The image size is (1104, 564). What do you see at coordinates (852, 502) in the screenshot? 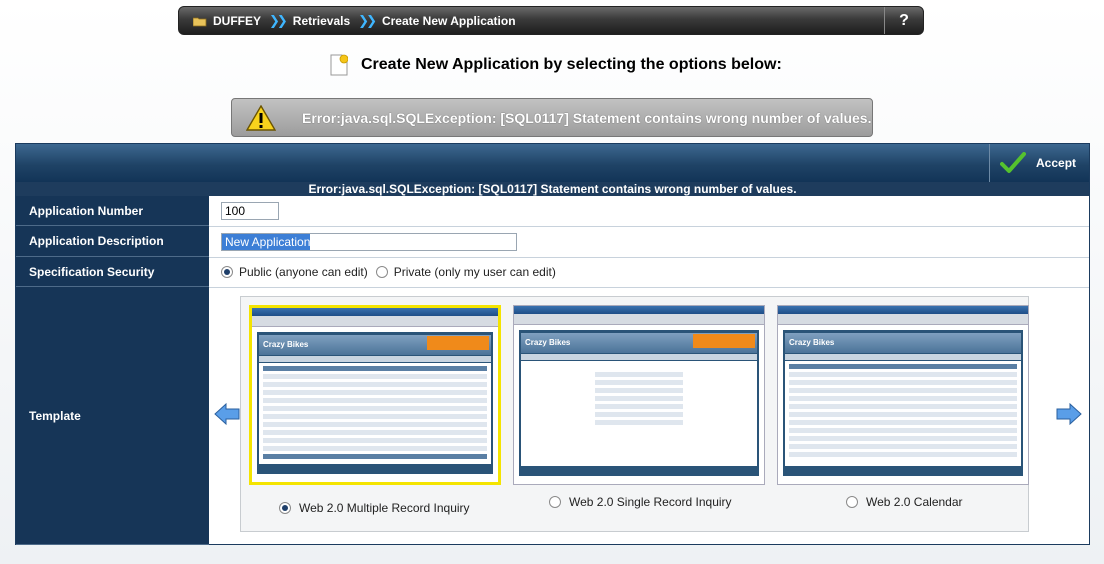
I see `template-calendar-radio` at bounding box center [852, 502].